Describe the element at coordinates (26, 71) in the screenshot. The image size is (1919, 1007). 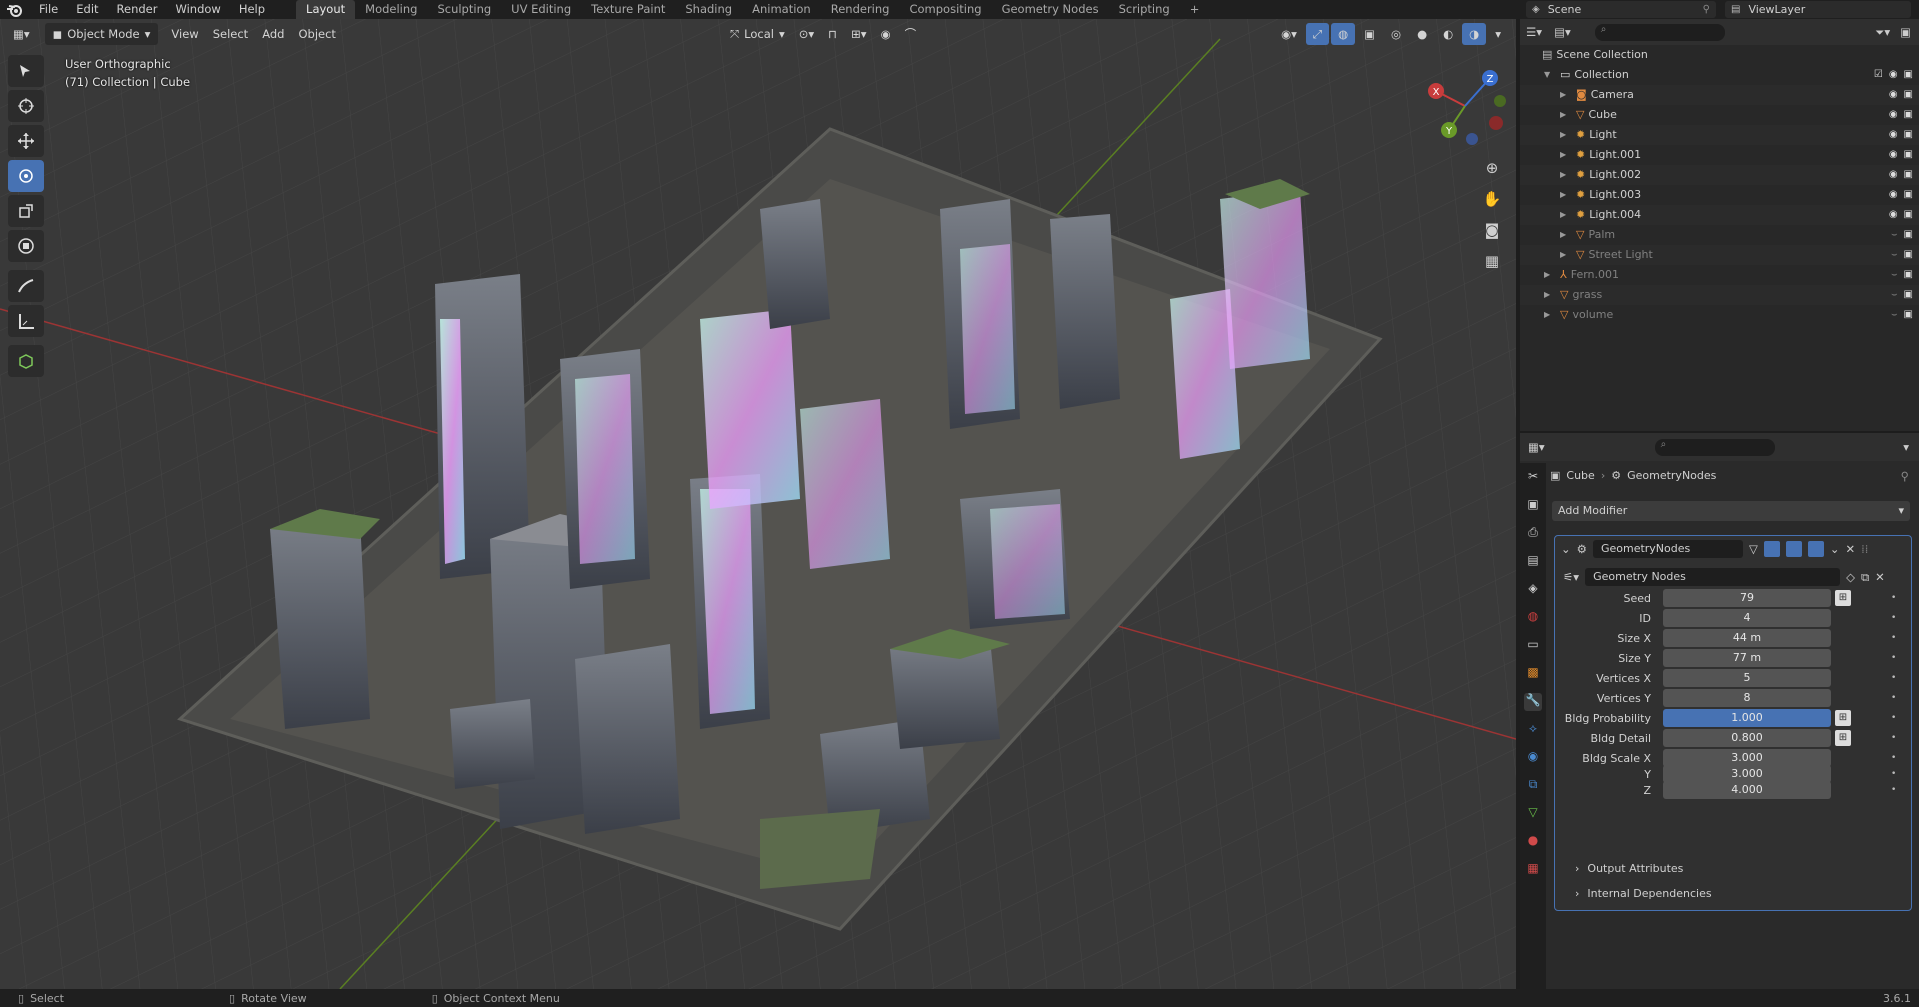
I see `select-box-tool-icon` at that location.